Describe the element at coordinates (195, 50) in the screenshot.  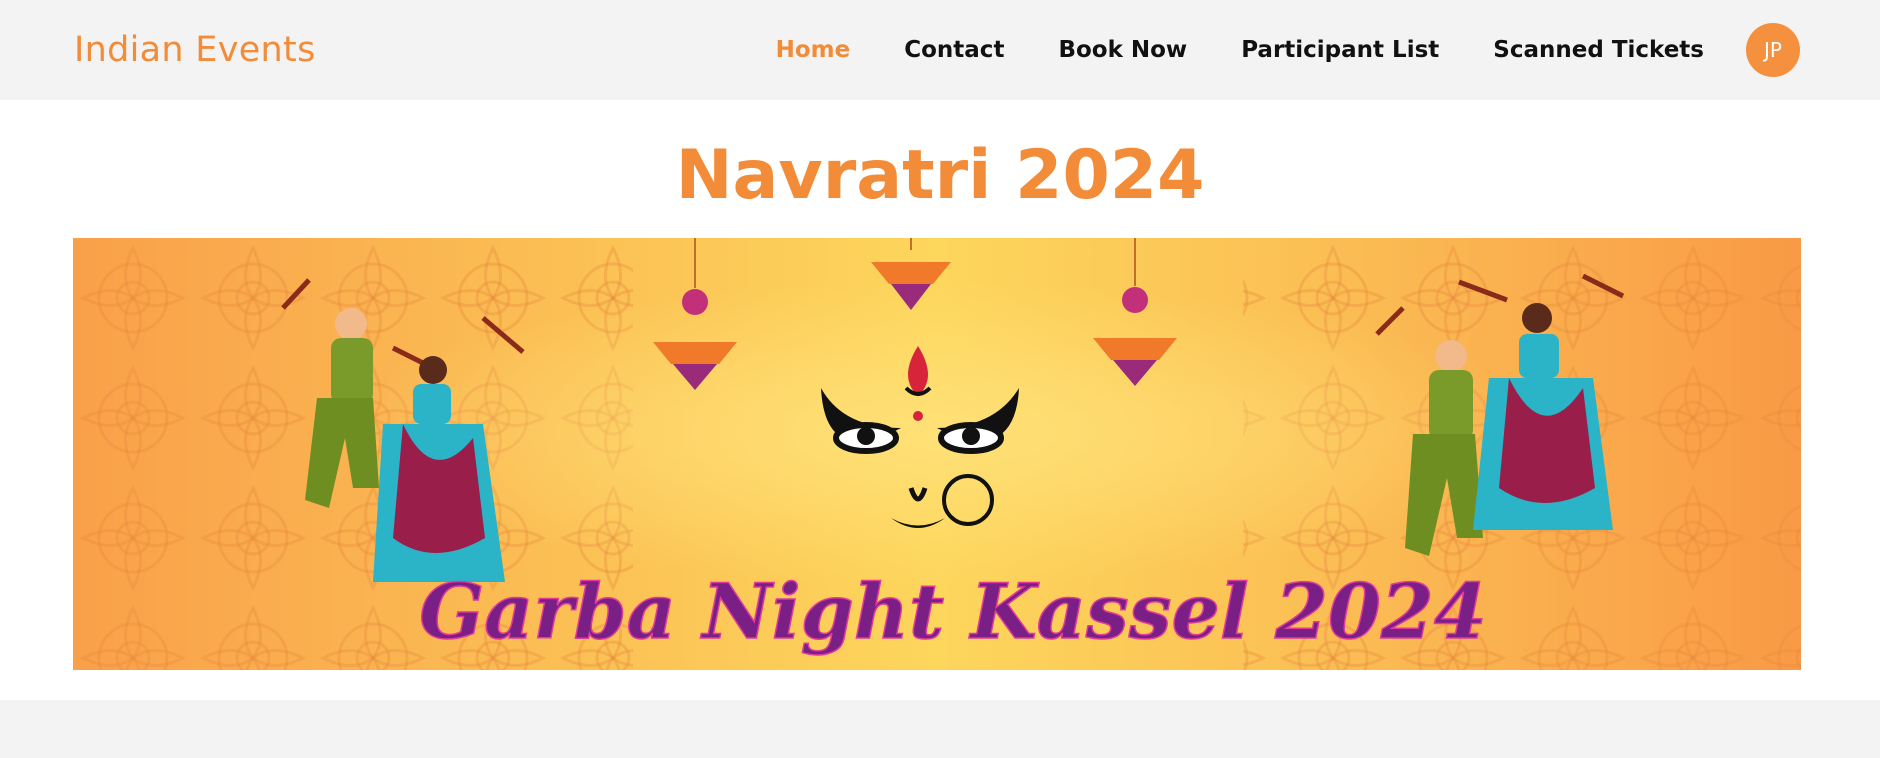
I see `brand-logo-link: Indian Events` at that location.